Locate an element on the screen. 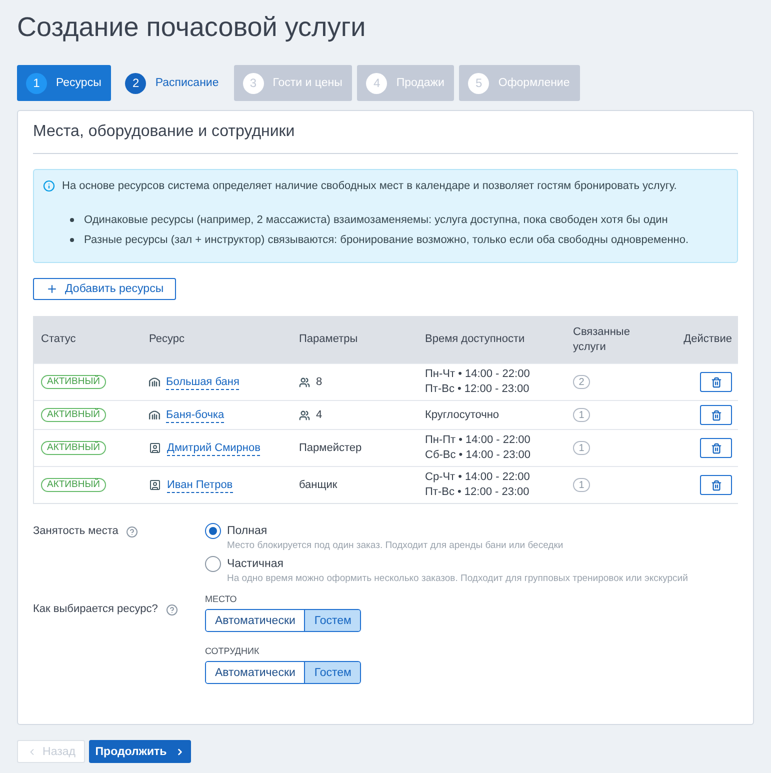 The image size is (771, 773). radio-label: Частичная is located at coordinates (482, 564).